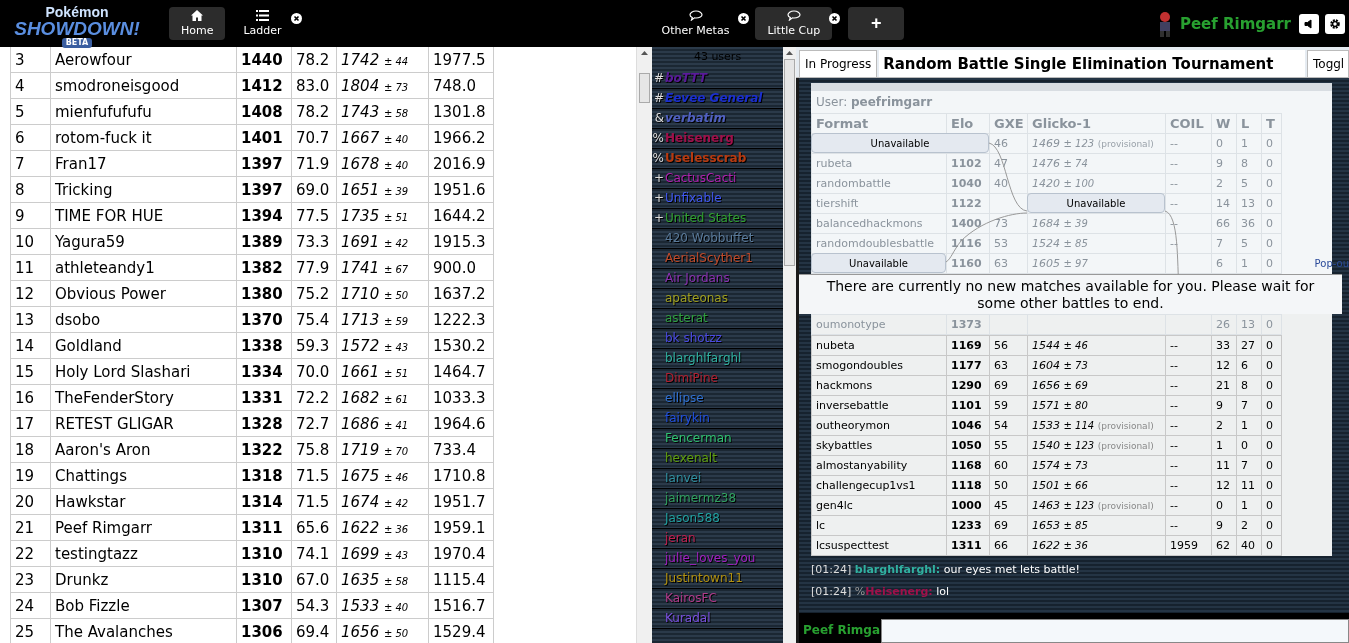 The image size is (1349, 643). What do you see at coordinates (264, 215) in the screenshot?
I see `elo-cell: 1394` at bounding box center [264, 215].